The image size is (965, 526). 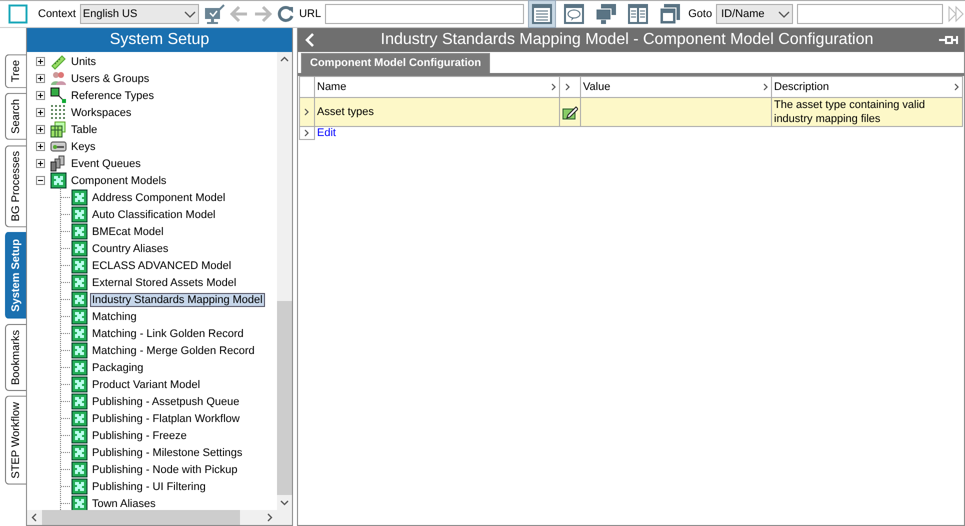 What do you see at coordinates (140, 14) in the screenshot?
I see `context-dropdown: English US` at bounding box center [140, 14].